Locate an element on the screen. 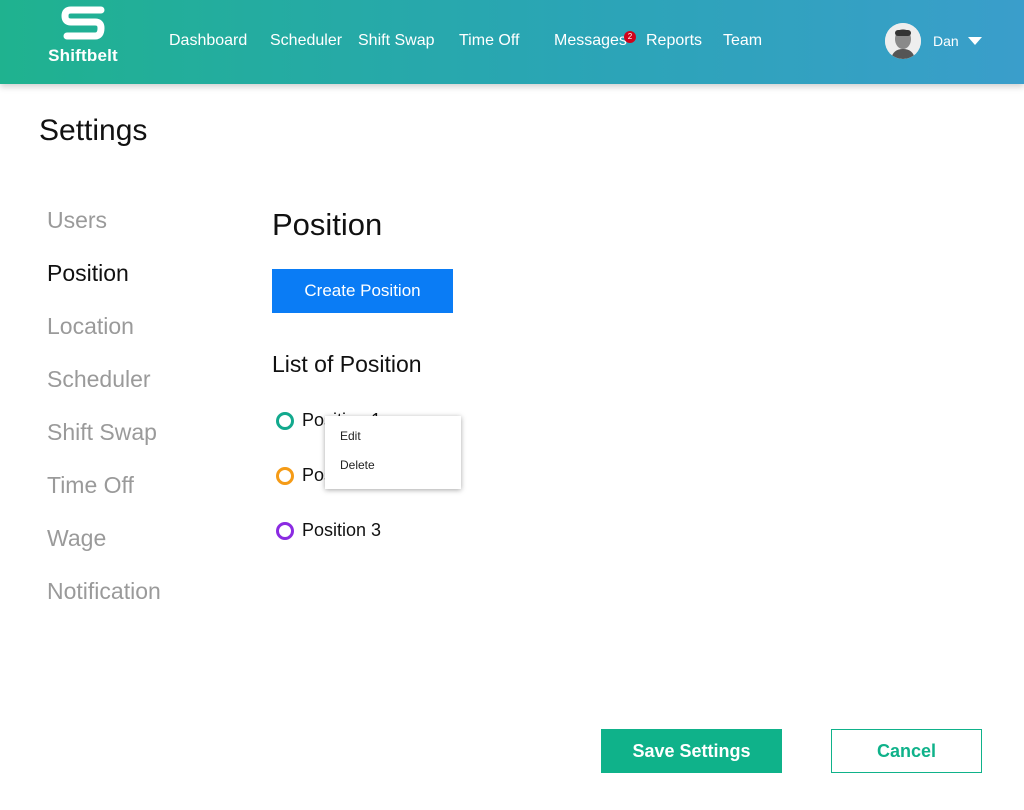 Image resolution: width=1024 pixels, height=810 pixels. user-avatar-icon is located at coordinates (903, 41).